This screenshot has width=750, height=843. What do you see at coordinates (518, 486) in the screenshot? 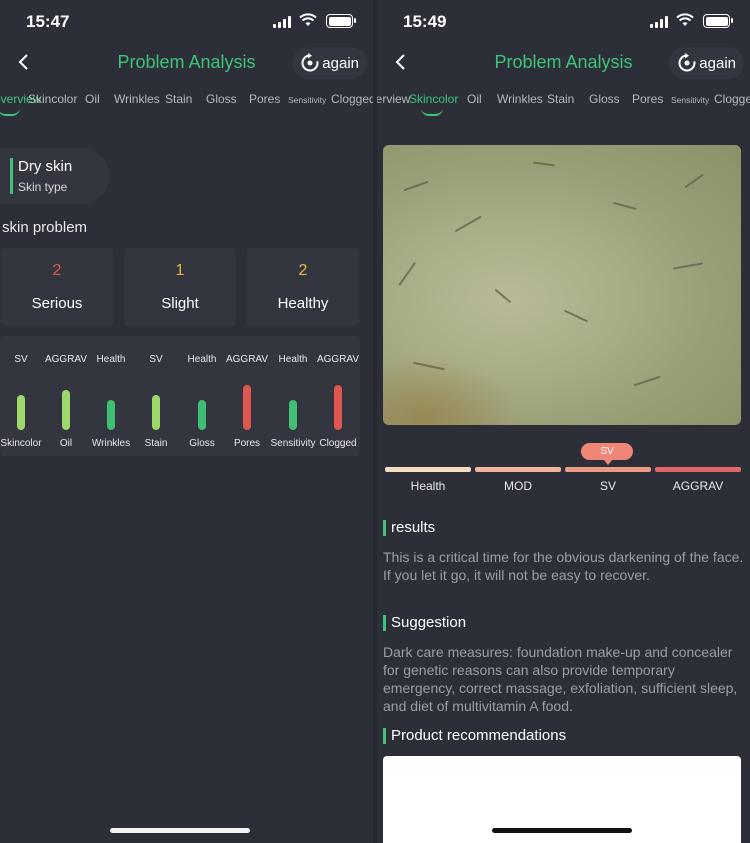
I see `scale-label: MOD` at bounding box center [518, 486].